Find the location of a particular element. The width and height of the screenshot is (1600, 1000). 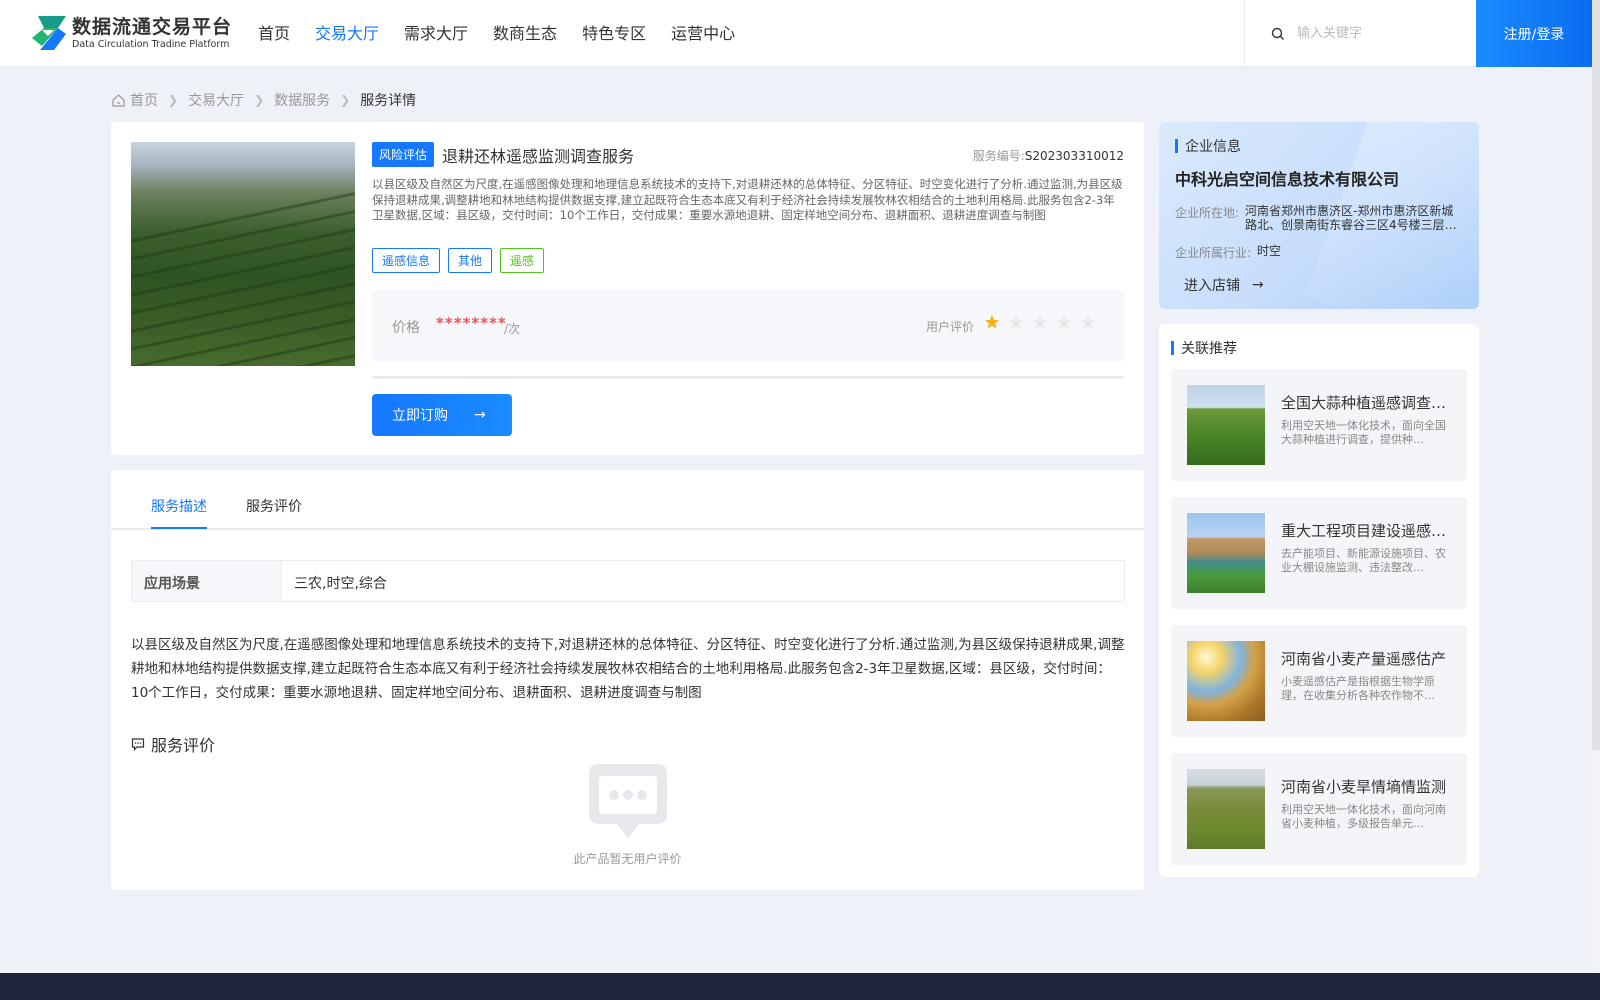

tag-remote-sensing: 遥感 is located at coordinates (522, 260).